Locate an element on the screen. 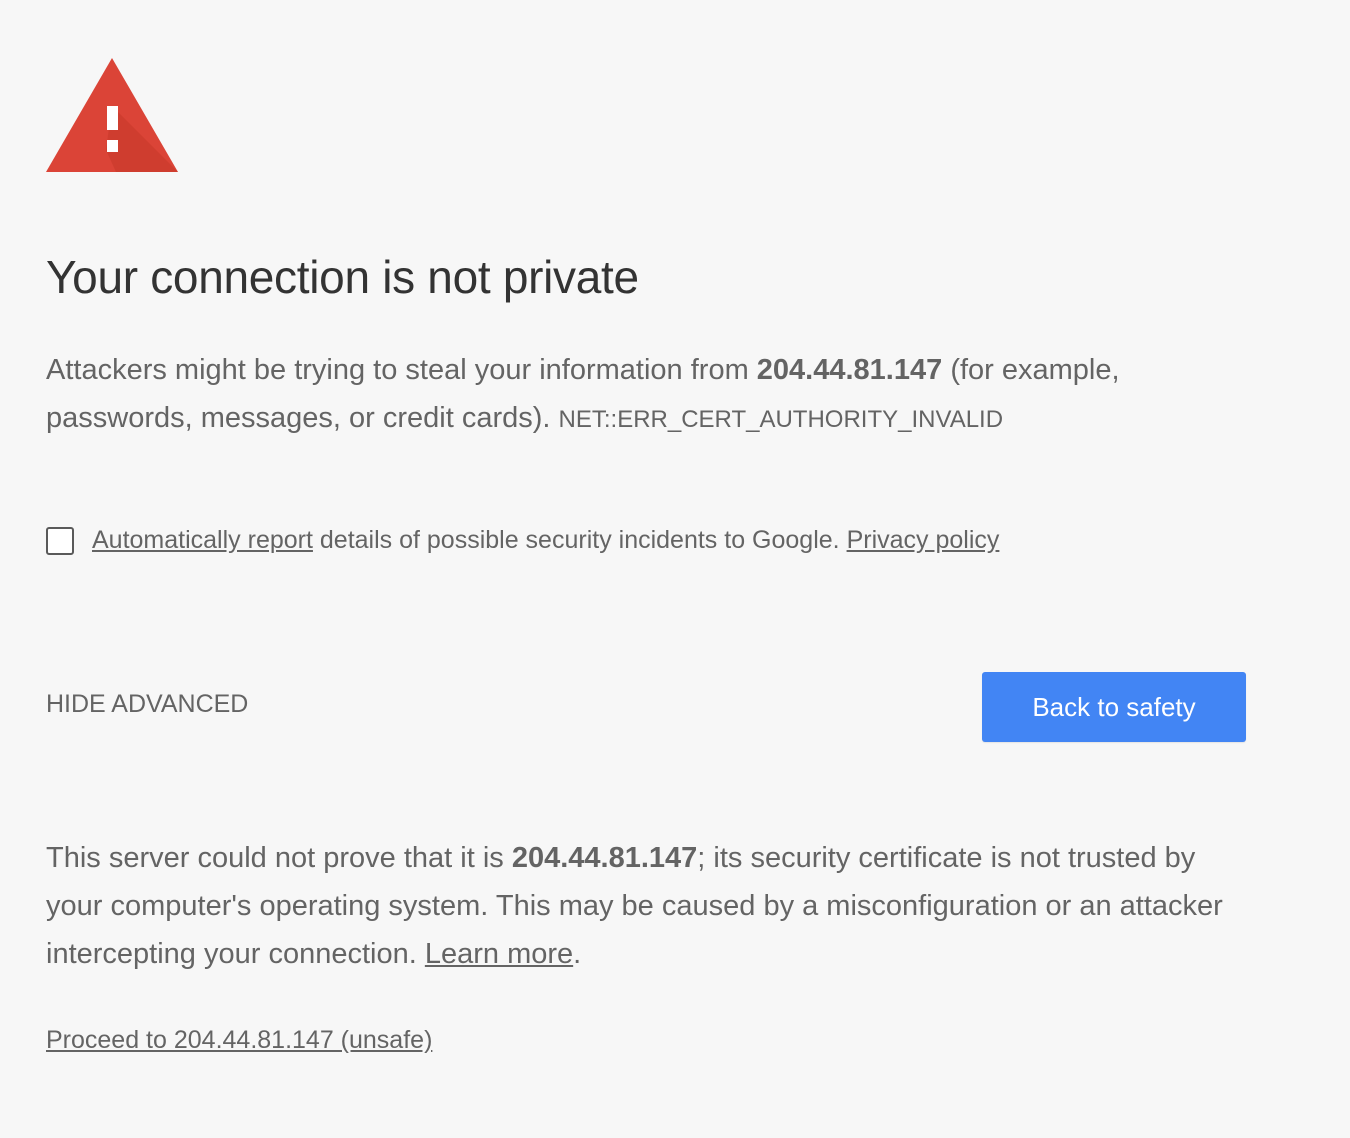 The image size is (1350, 1138). report-checkbox is located at coordinates (60, 540).